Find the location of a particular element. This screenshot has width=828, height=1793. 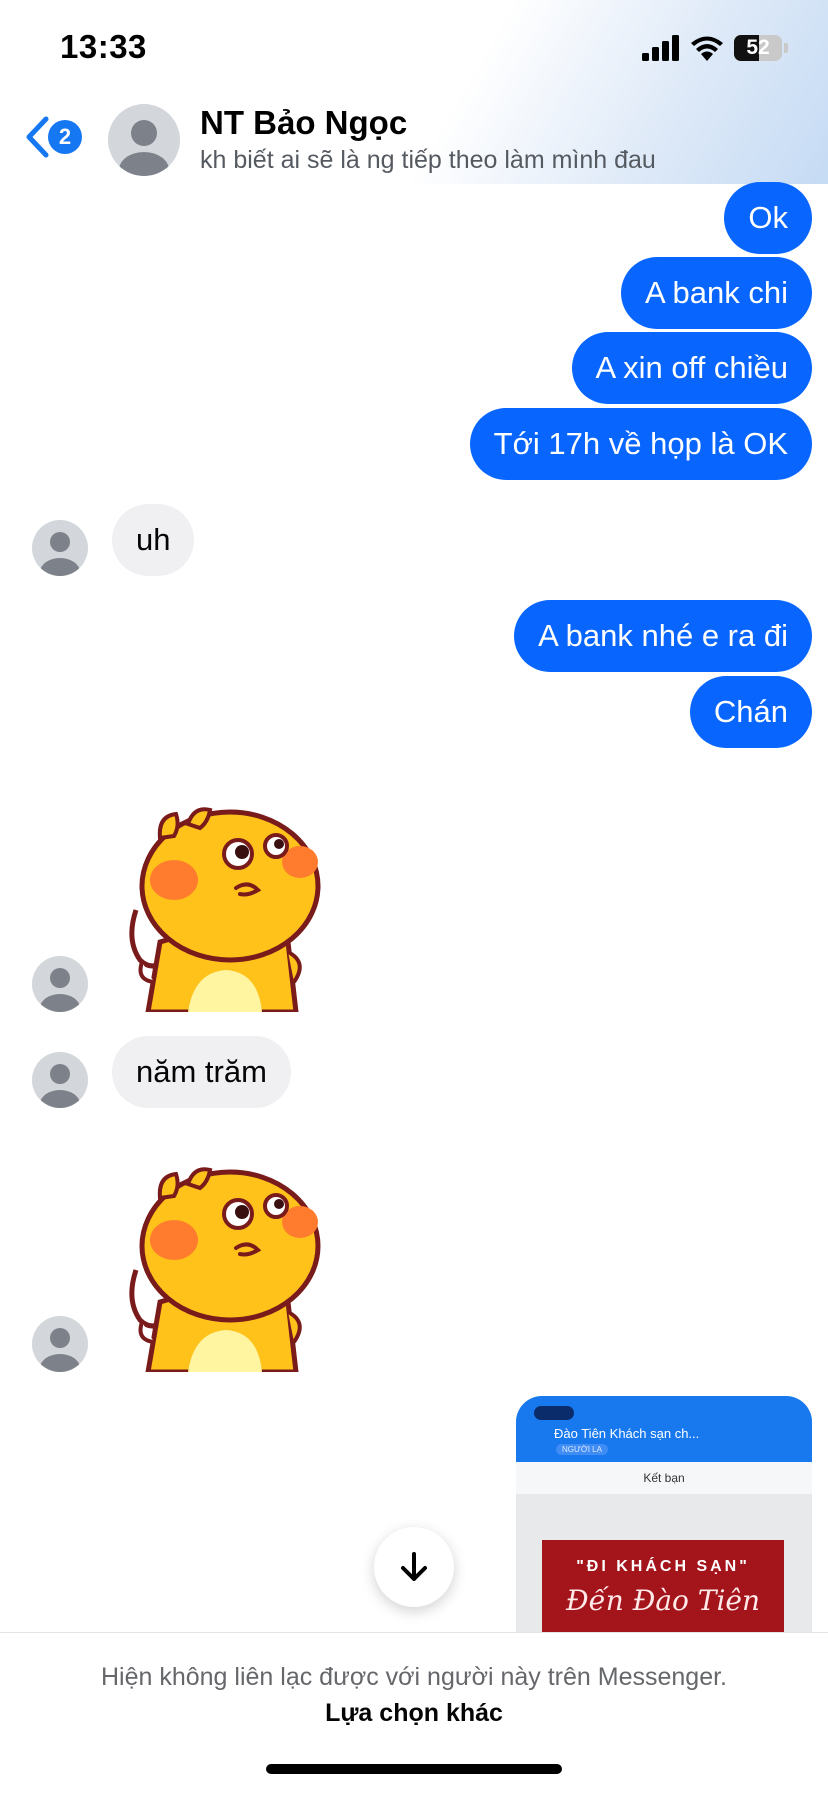

attachment-topbar: Đào Tiên Khách sạn ch... NGƯỜI LẠ is located at coordinates (664, 1429).